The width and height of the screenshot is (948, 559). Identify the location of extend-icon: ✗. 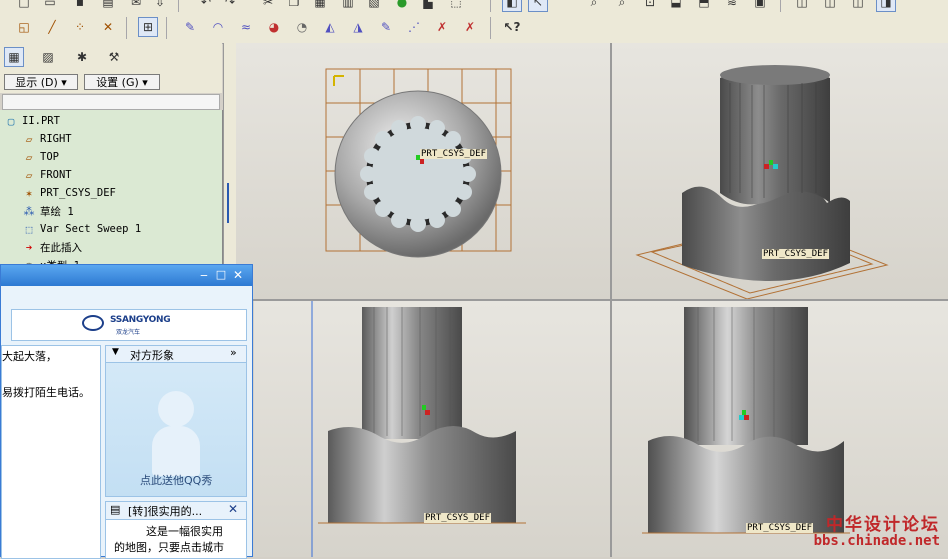
(470, 27).